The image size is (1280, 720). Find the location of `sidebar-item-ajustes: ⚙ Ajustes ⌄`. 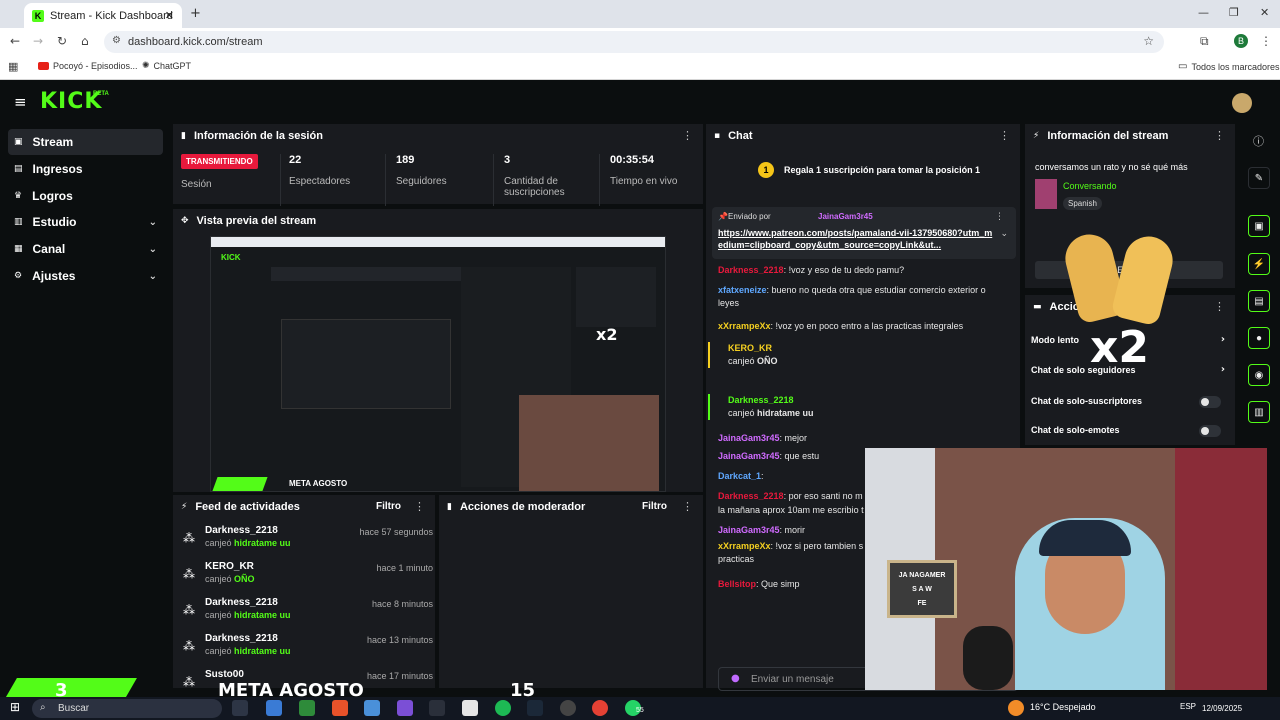

sidebar-item-ajustes: ⚙ Ajustes ⌄ is located at coordinates (85, 276).